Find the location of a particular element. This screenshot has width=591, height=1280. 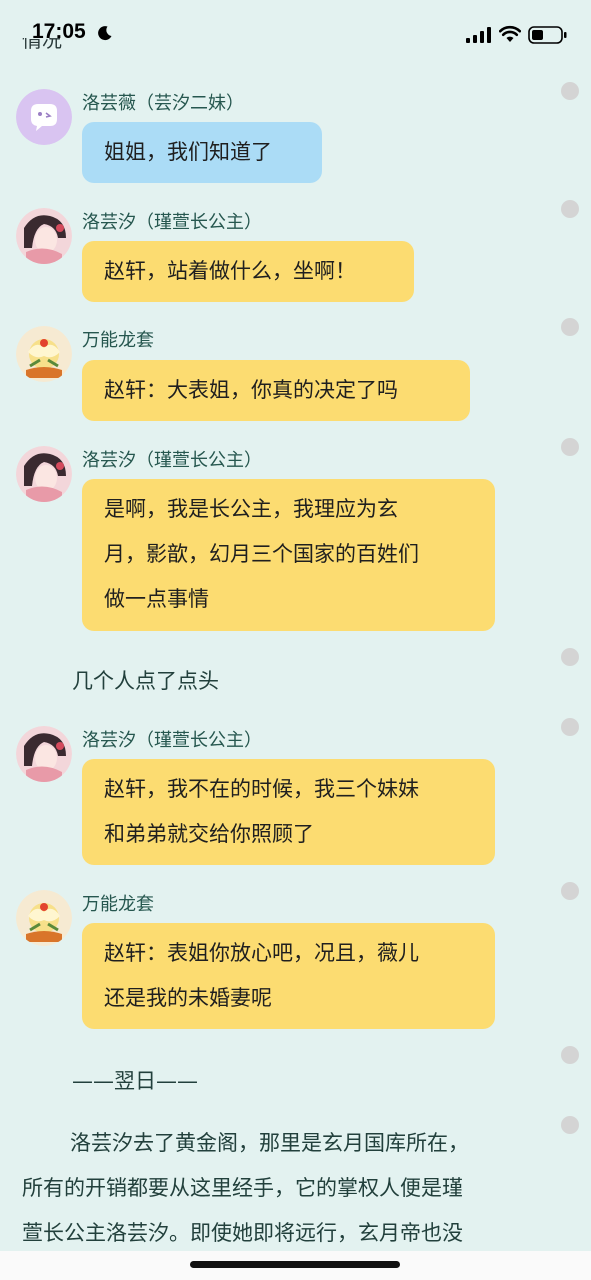

message-bubble: 姐姐，我们知道了 is located at coordinates (202, 152).